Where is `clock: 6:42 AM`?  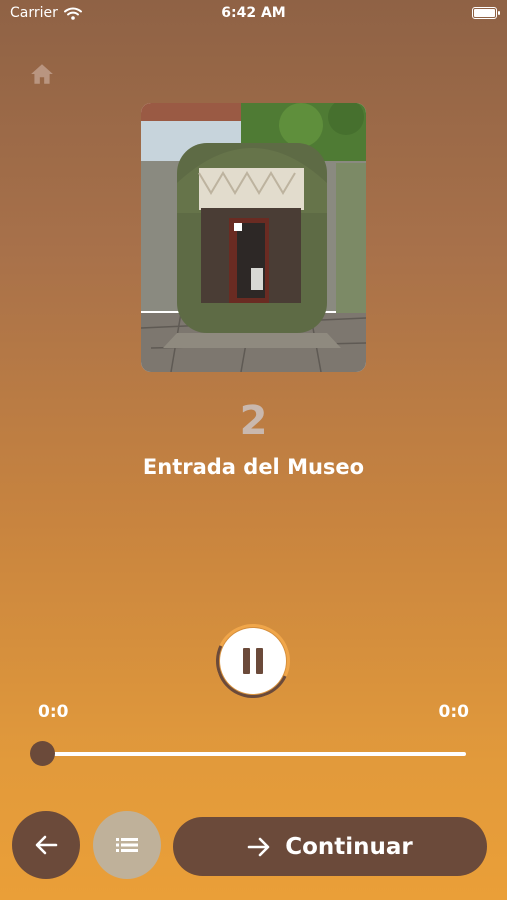 clock: 6:42 AM is located at coordinates (253, 13).